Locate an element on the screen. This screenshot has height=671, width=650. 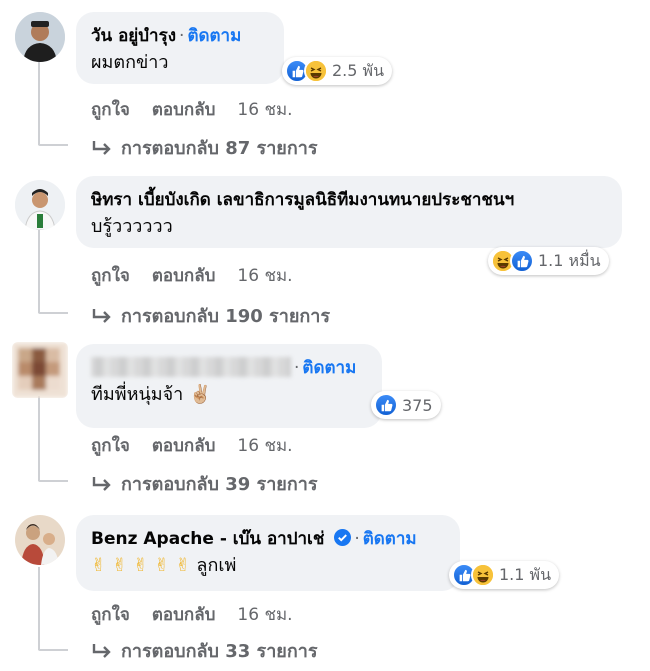
reaction-count: 2.5 พัน is located at coordinates (358, 70).